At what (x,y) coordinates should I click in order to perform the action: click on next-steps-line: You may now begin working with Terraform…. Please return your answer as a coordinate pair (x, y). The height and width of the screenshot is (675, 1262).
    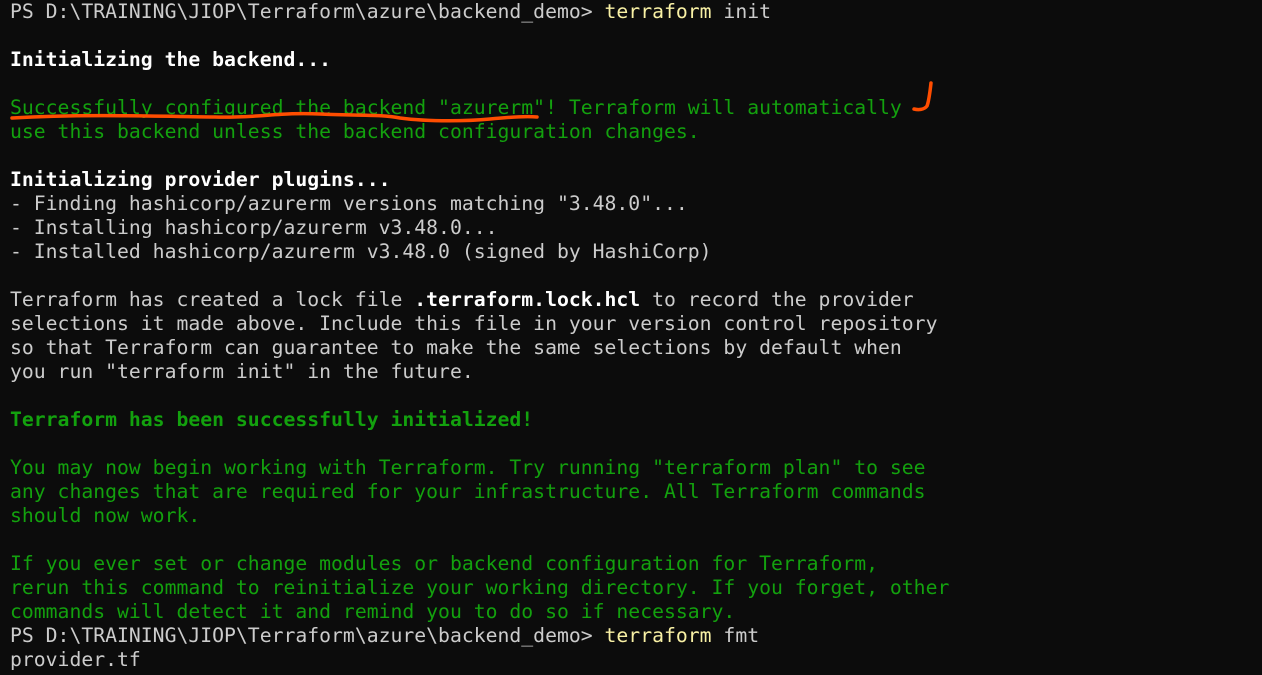
    Looking at the image, I should click on (468, 467).